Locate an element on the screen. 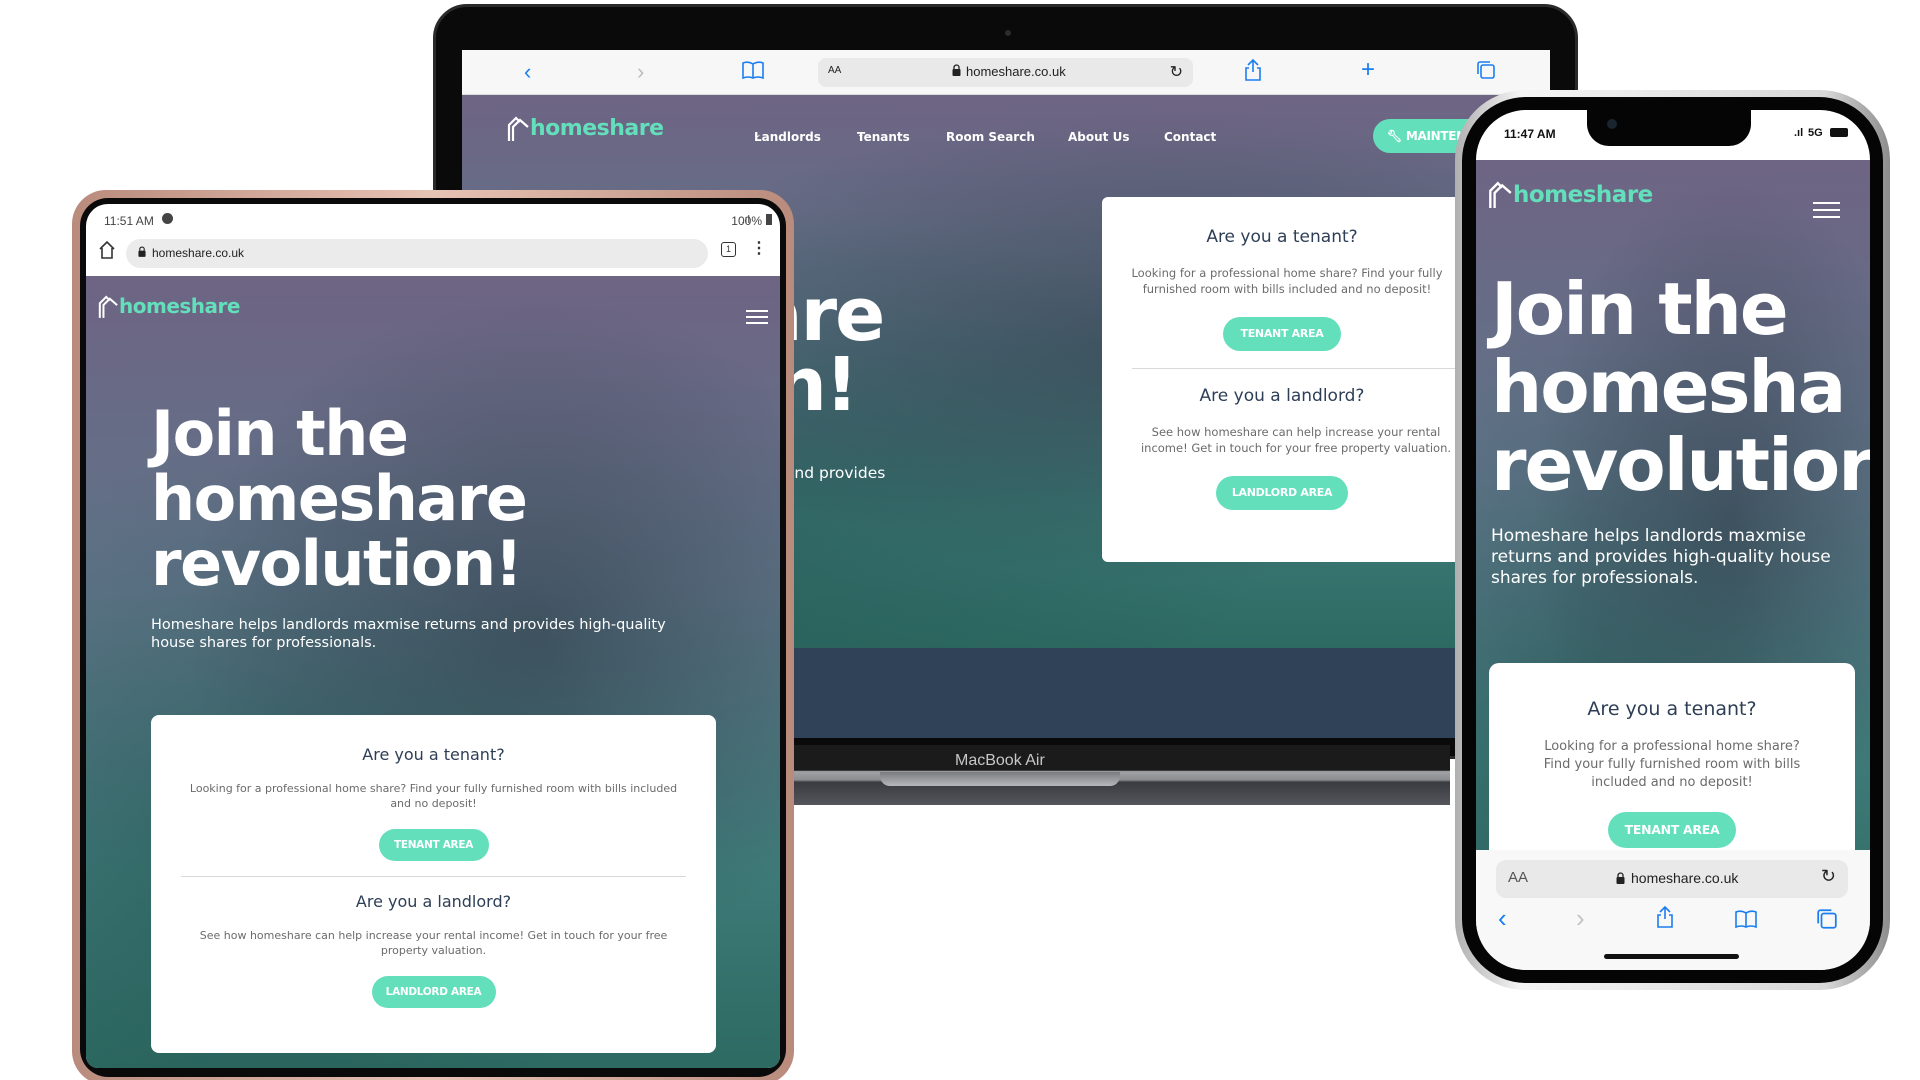  nav-room-search: Room Search is located at coordinates (990, 137).